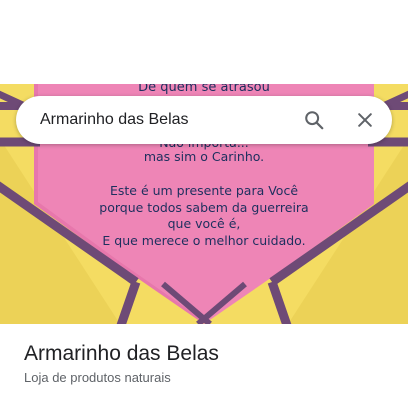  I want to click on card-line: porque todos sabem da guerreira, so click(204, 207).